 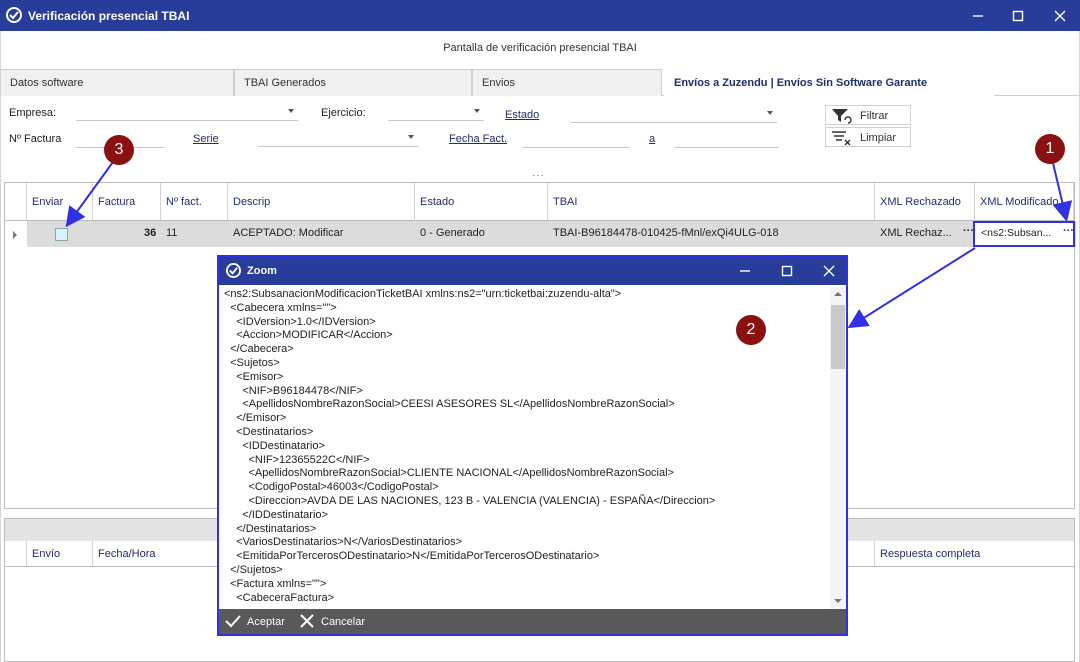 I want to click on xml-line: </Destinatarios>, so click(x=270, y=528).